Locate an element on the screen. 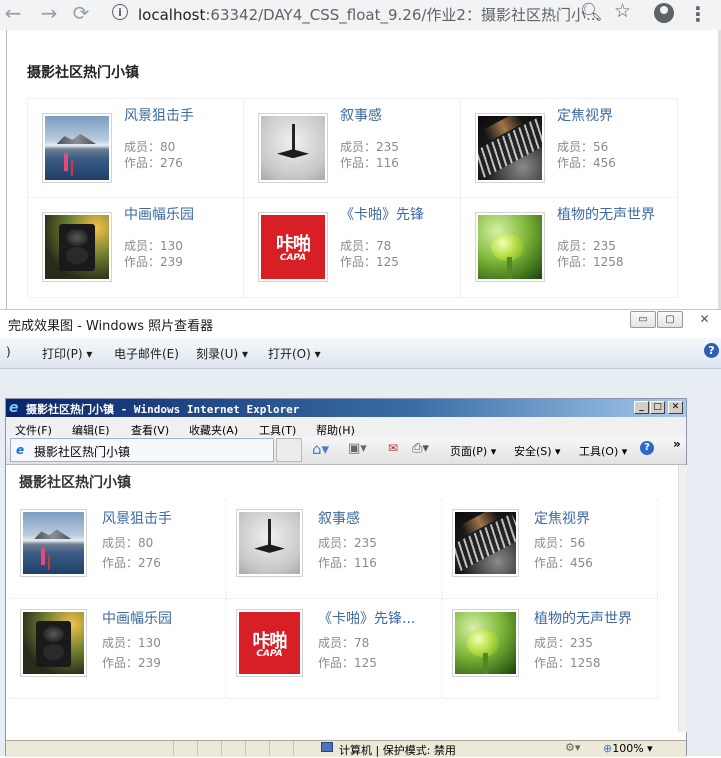 This screenshot has width=721, height=758. ie-menu-favorites: 收藏夹(A) is located at coordinates (214, 430).